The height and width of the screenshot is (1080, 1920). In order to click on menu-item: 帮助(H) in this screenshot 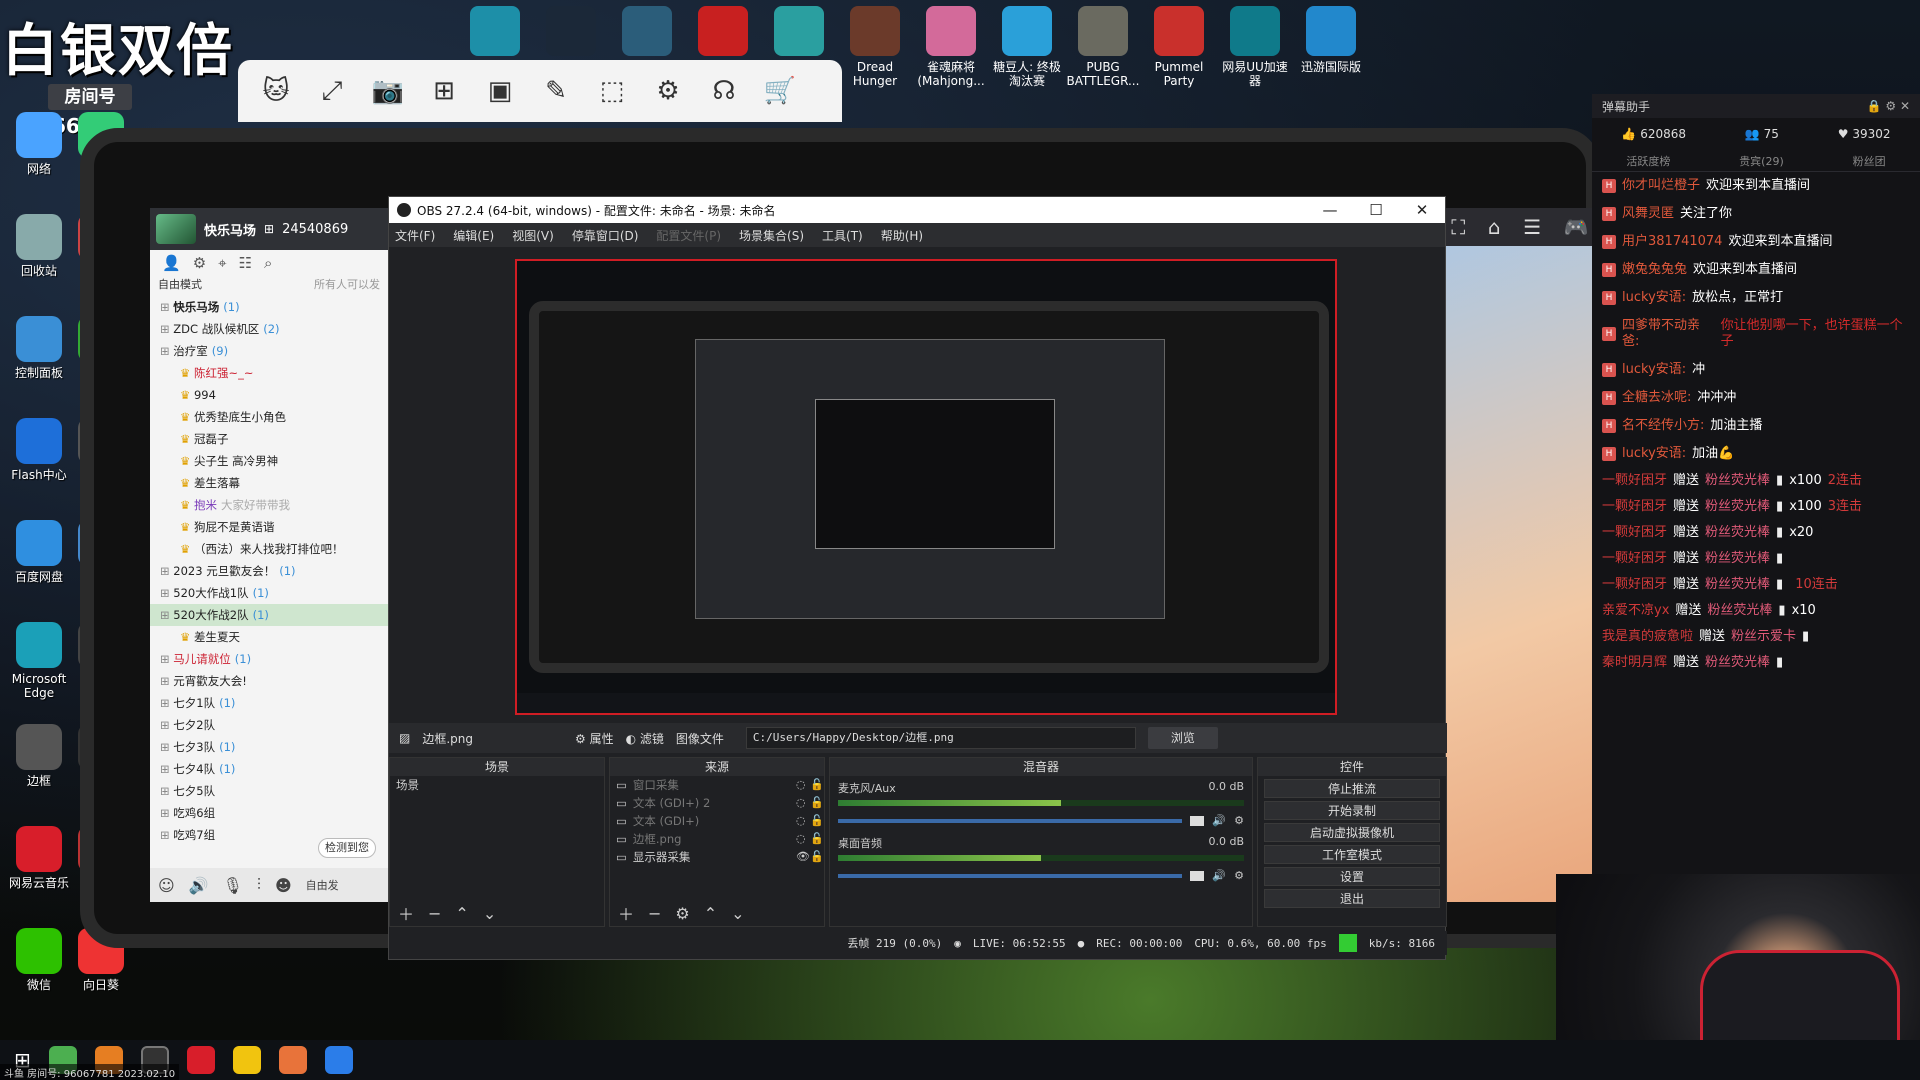, I will do `click(902, 235)`.